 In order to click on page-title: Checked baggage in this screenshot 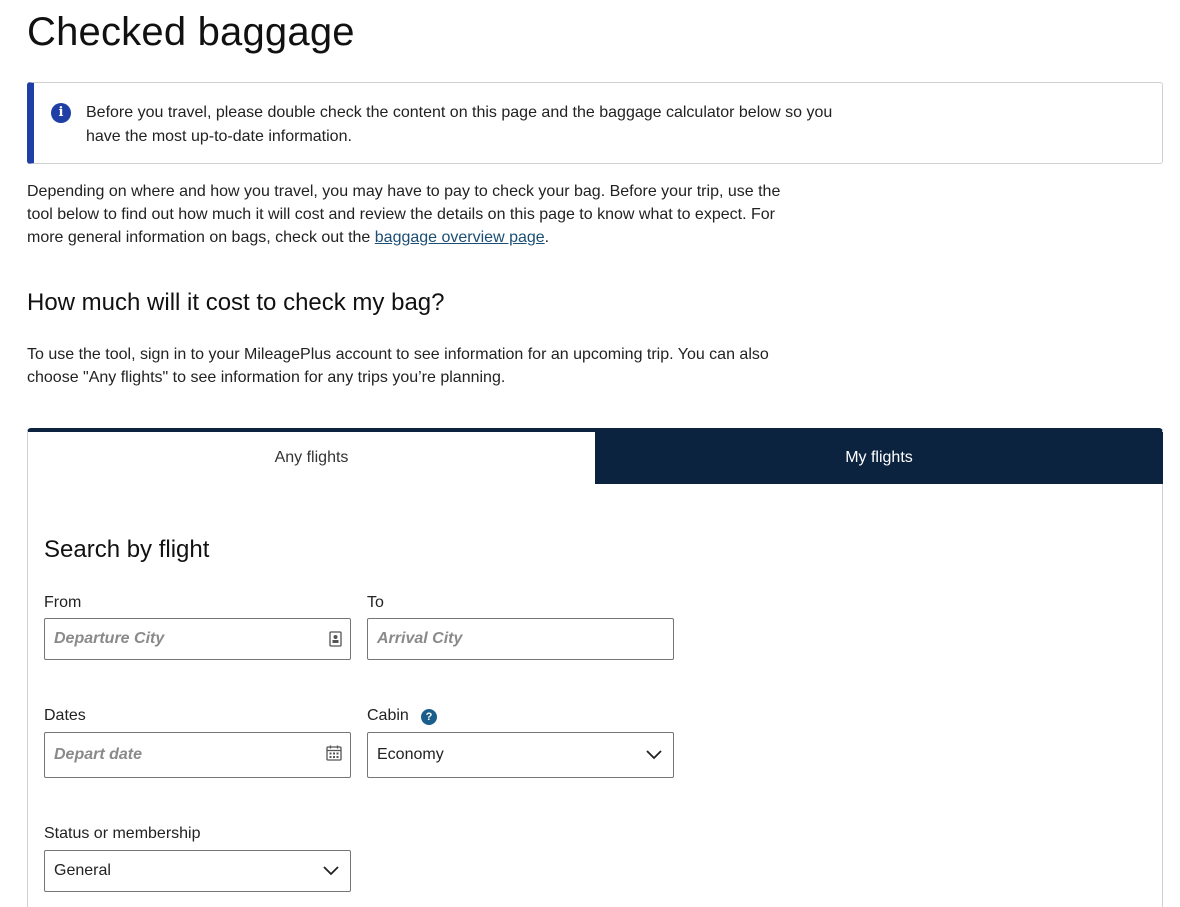, I will do `click(191, 32)`.